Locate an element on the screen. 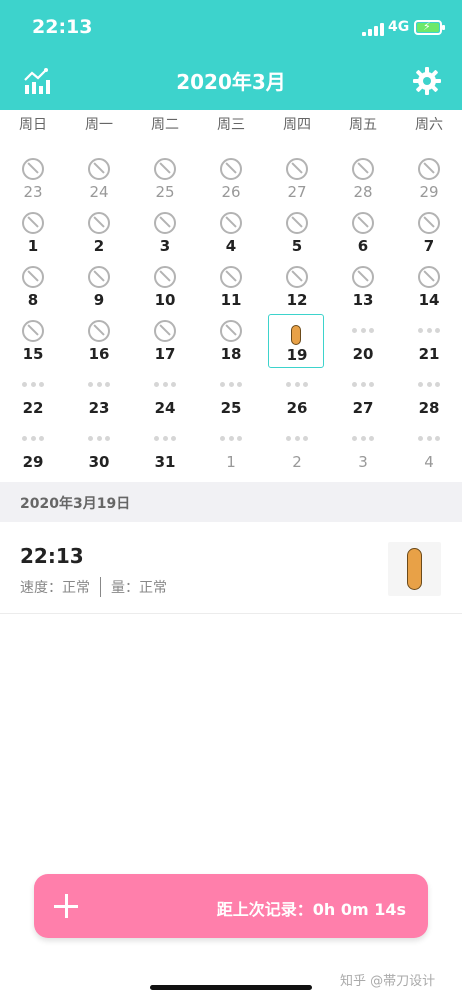  calendar-day: 17 is located at coordinates (165, 339).